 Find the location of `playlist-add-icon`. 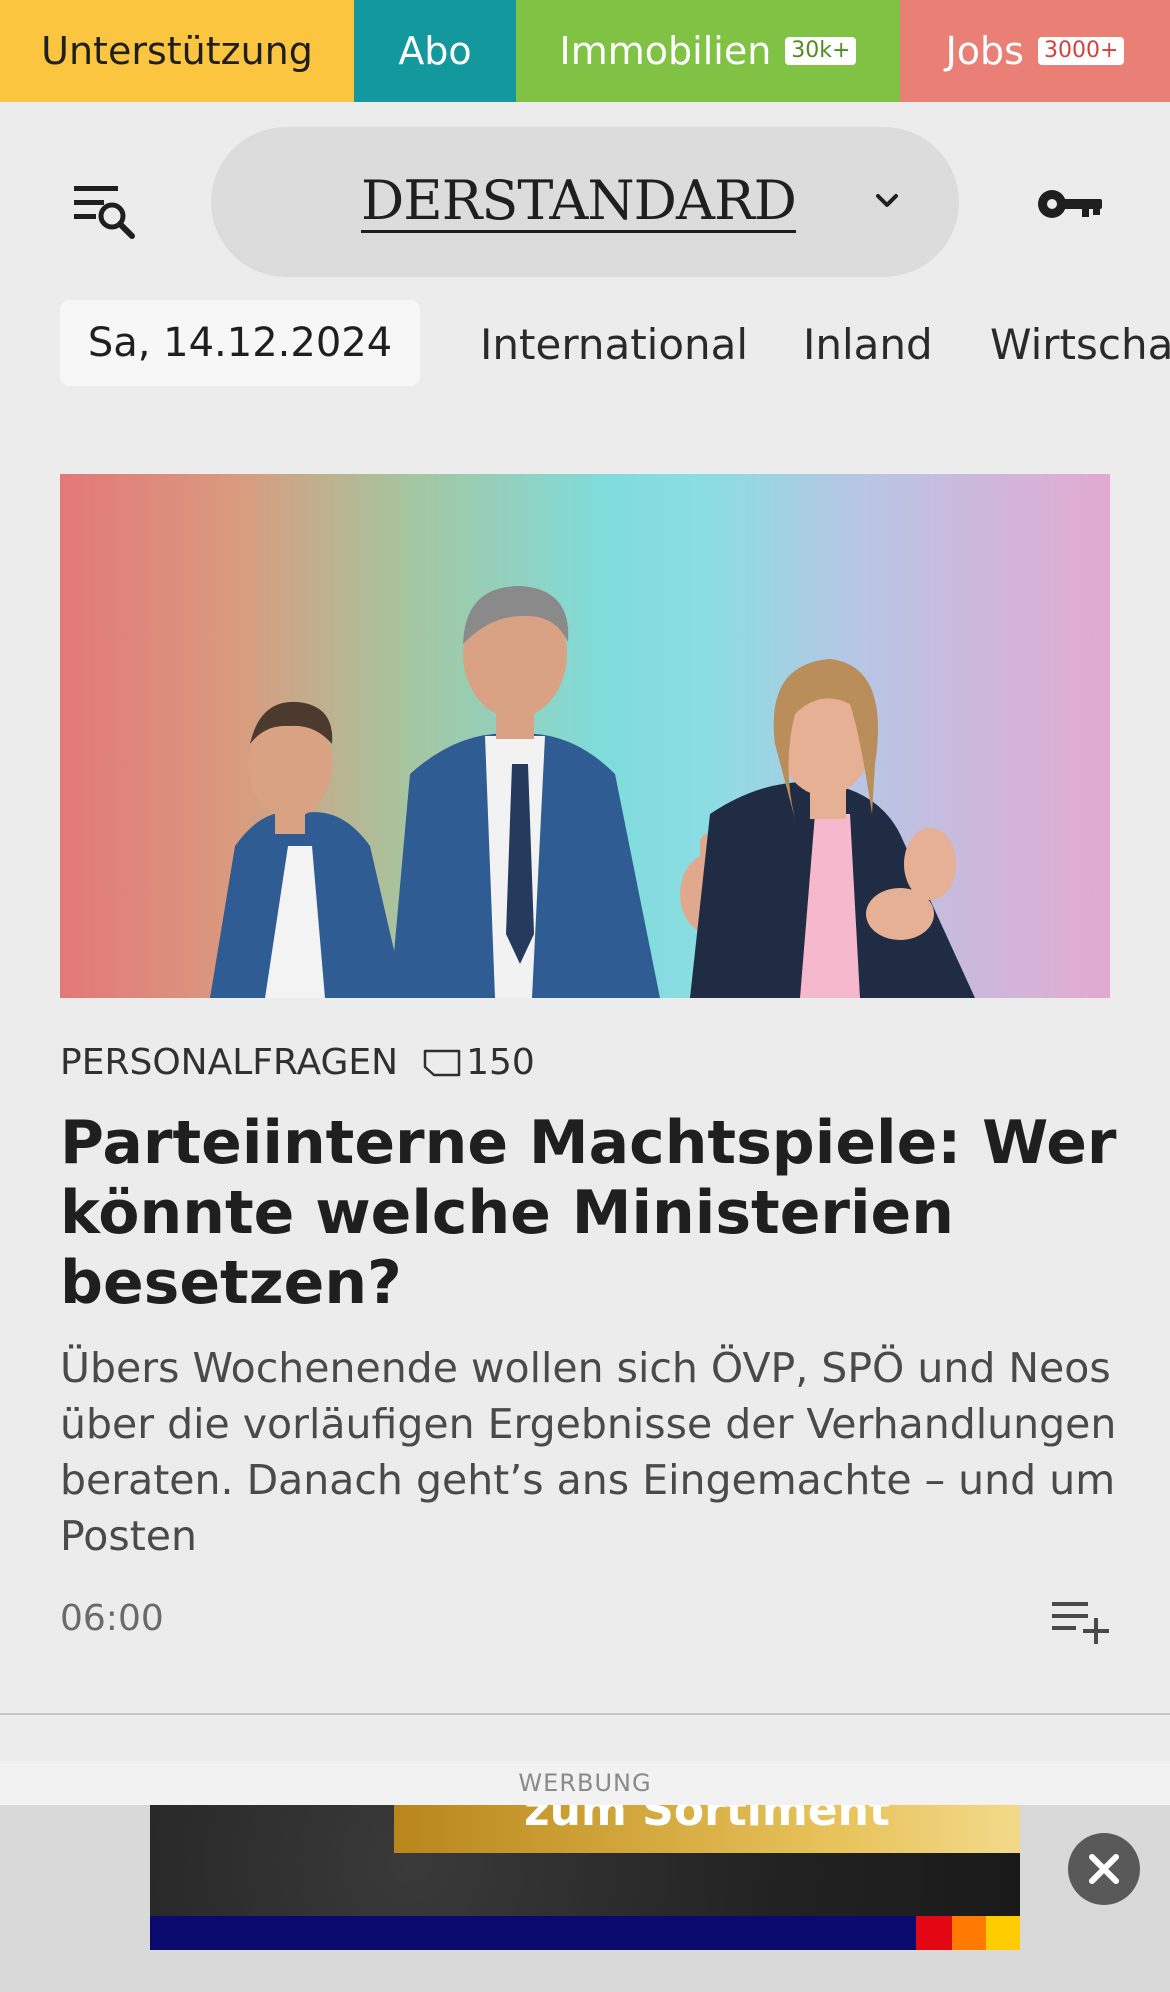

playlist-add-icon is located at coordinates (1080, 1623).